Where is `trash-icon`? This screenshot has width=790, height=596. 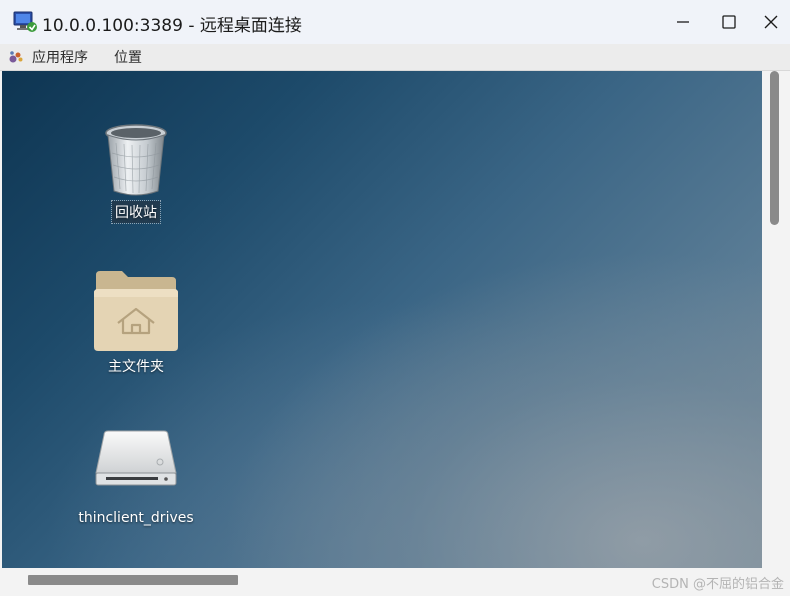
trash-icon is located at coordinates (136, 160).